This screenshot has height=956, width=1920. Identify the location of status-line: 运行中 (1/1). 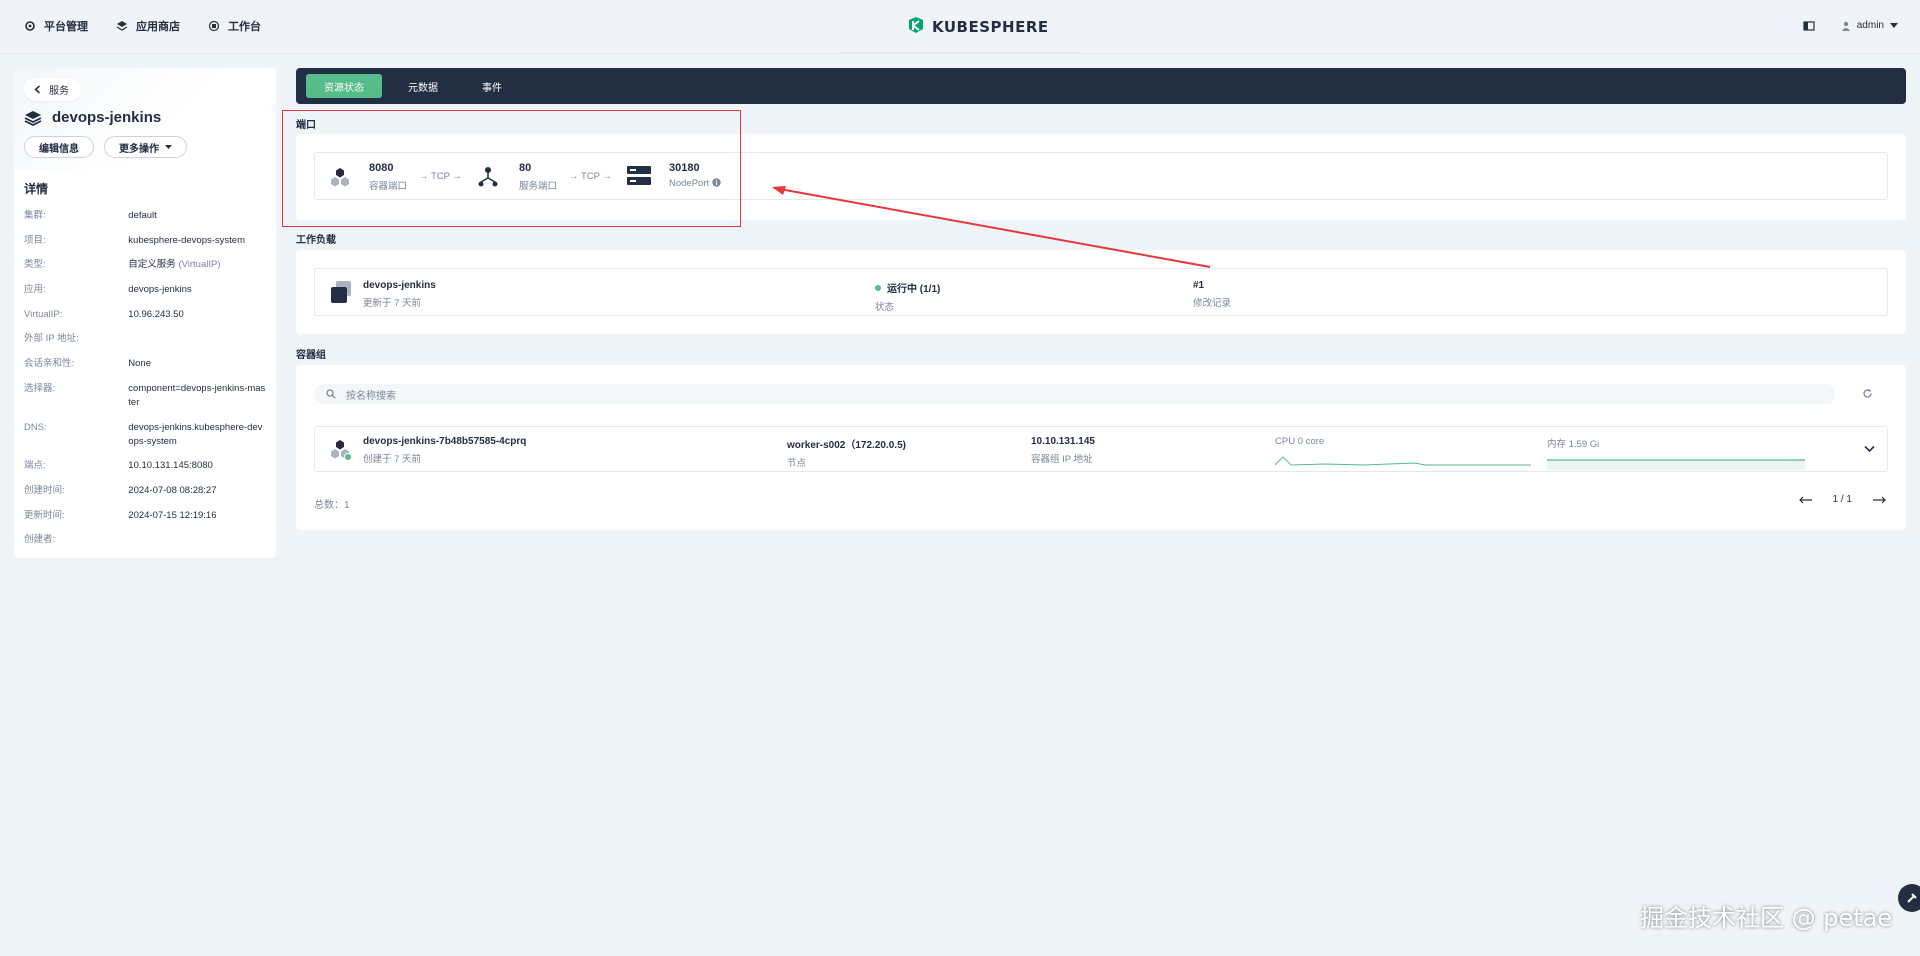
(907, 287).